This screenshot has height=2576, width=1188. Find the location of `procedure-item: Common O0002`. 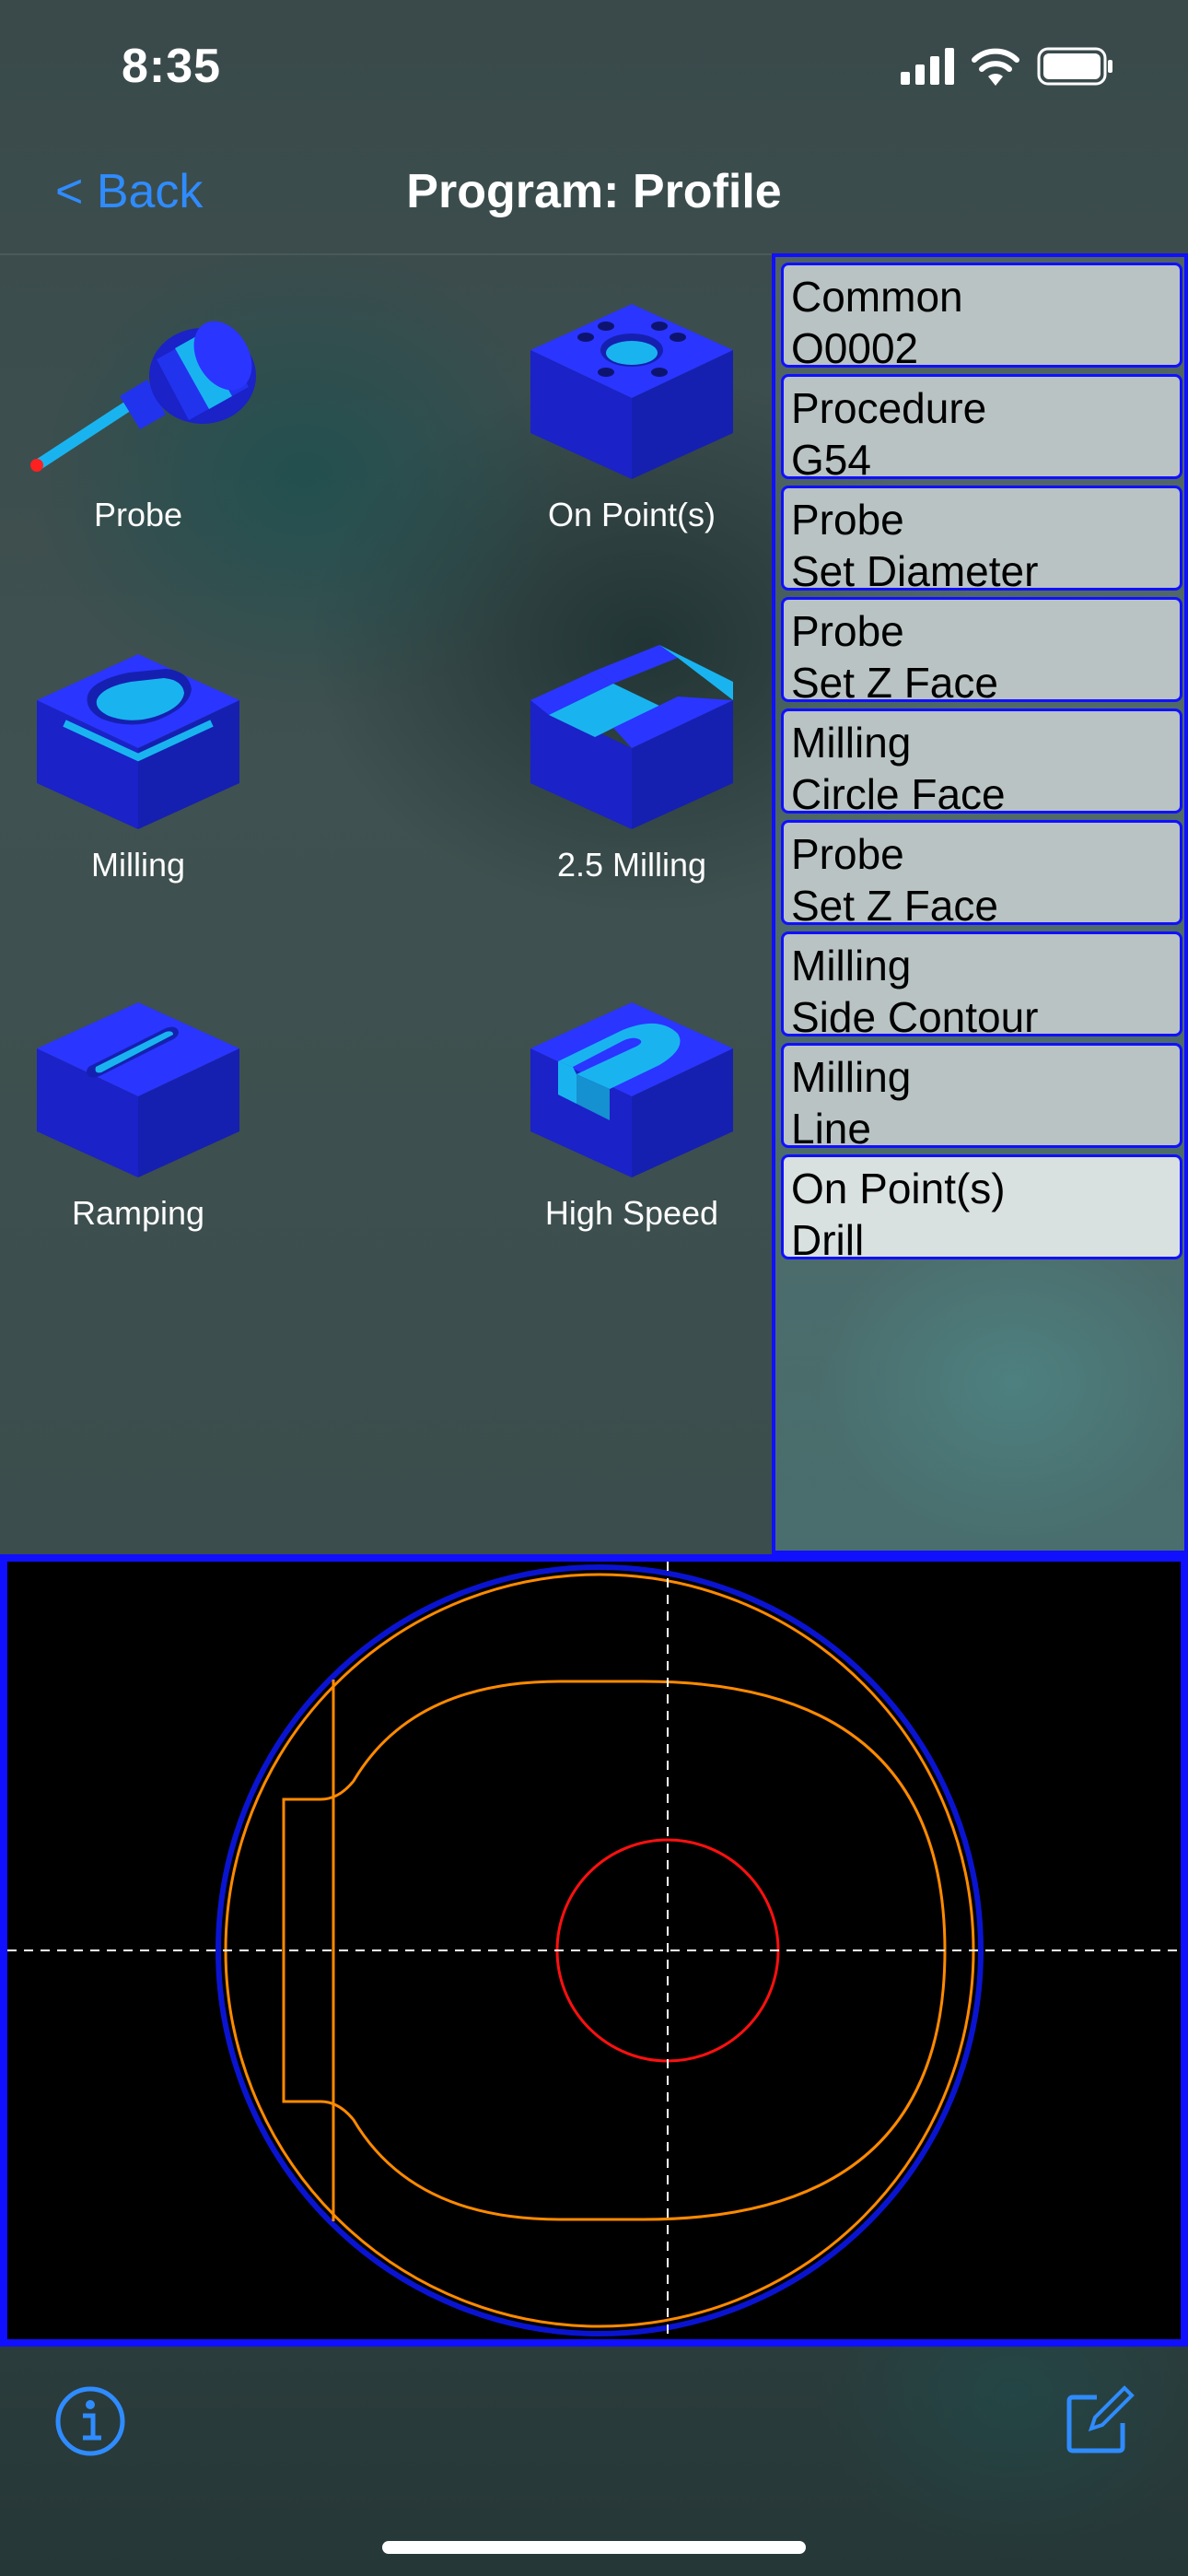

procedure-item: Common O0002 is located at coordinates (982, 317).